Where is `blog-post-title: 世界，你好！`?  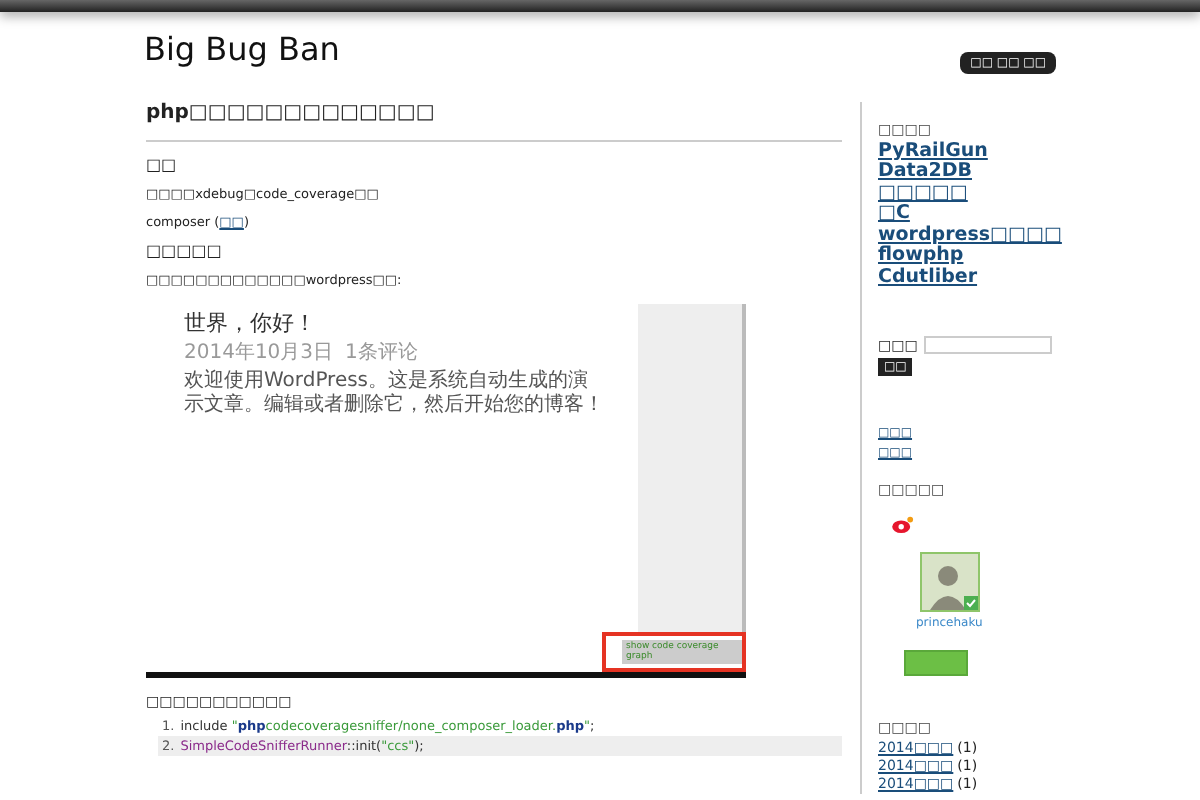
blog-post-title: 世界，你好！ is located at coordinates (251, 323).